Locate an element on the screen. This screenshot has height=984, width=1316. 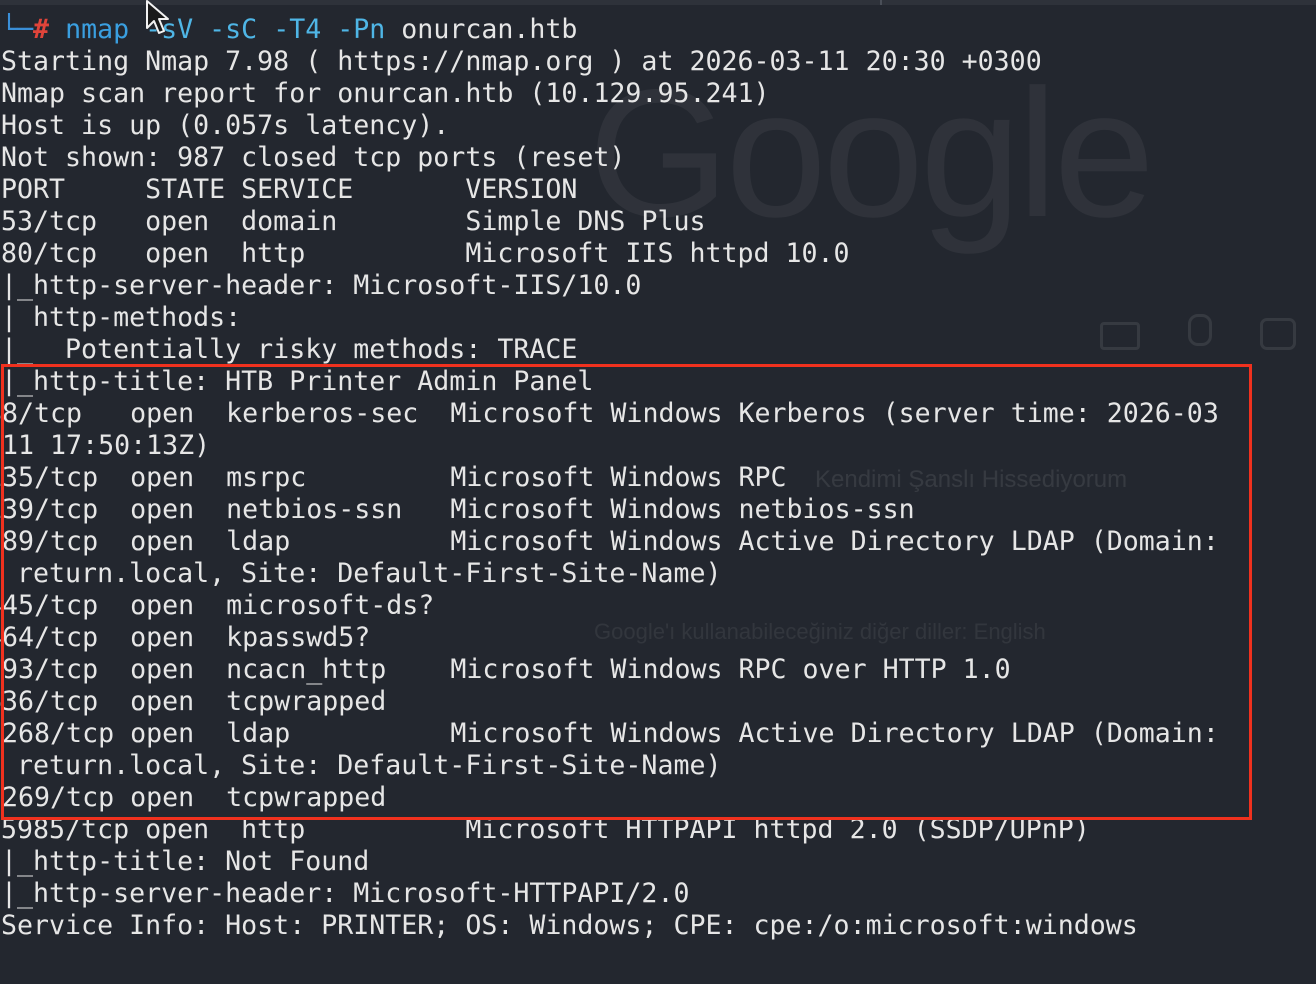
output-line: Not shown: 987 closed tcp ports (reset) is located at coordinates (313, 157).